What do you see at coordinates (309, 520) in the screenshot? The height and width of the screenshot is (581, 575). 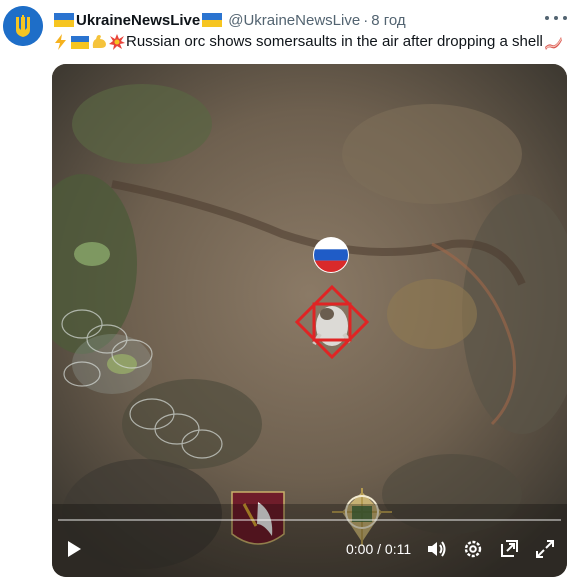 I see `progress-bar` at bounding box center [309, 520].